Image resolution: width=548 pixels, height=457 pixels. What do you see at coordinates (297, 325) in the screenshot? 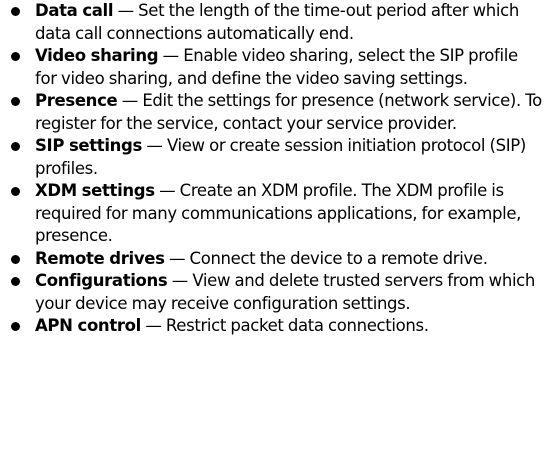
I see `item-description: Restrict packet data connections.` at bounding box center [297, 325].